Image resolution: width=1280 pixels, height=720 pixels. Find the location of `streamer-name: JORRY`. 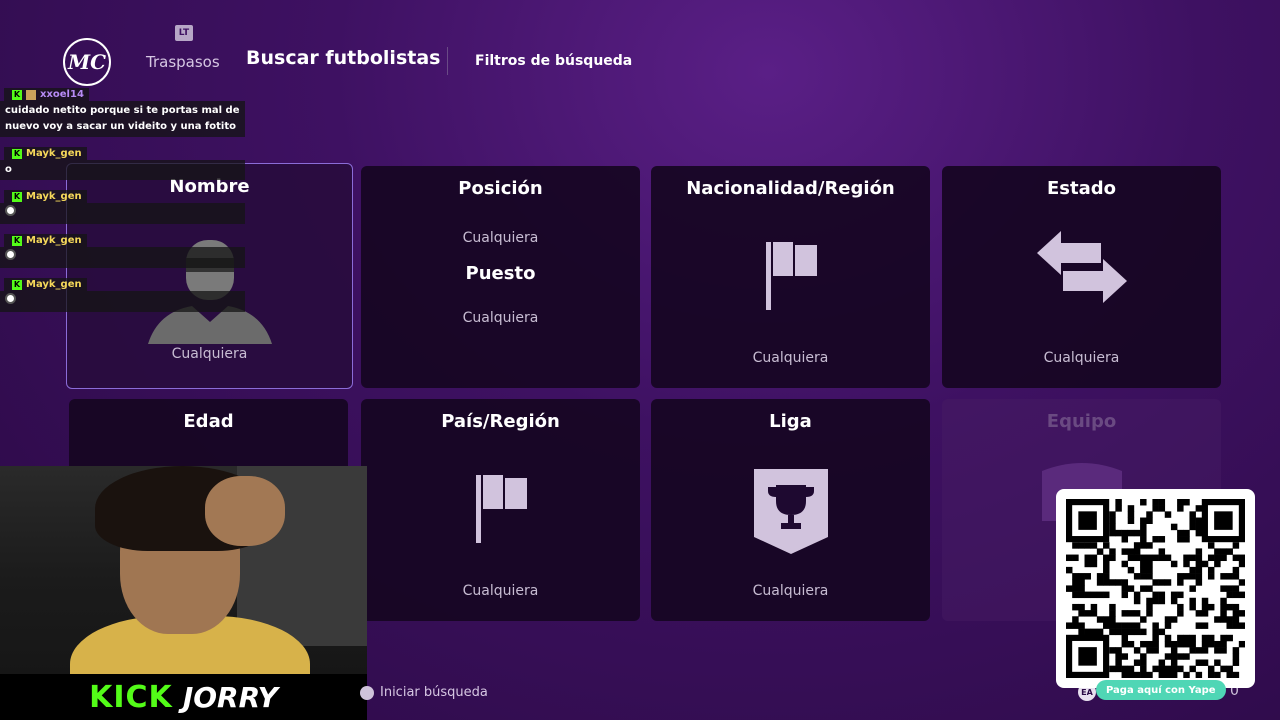

streamer-name: JORRY is located at coordinates (230, 697).